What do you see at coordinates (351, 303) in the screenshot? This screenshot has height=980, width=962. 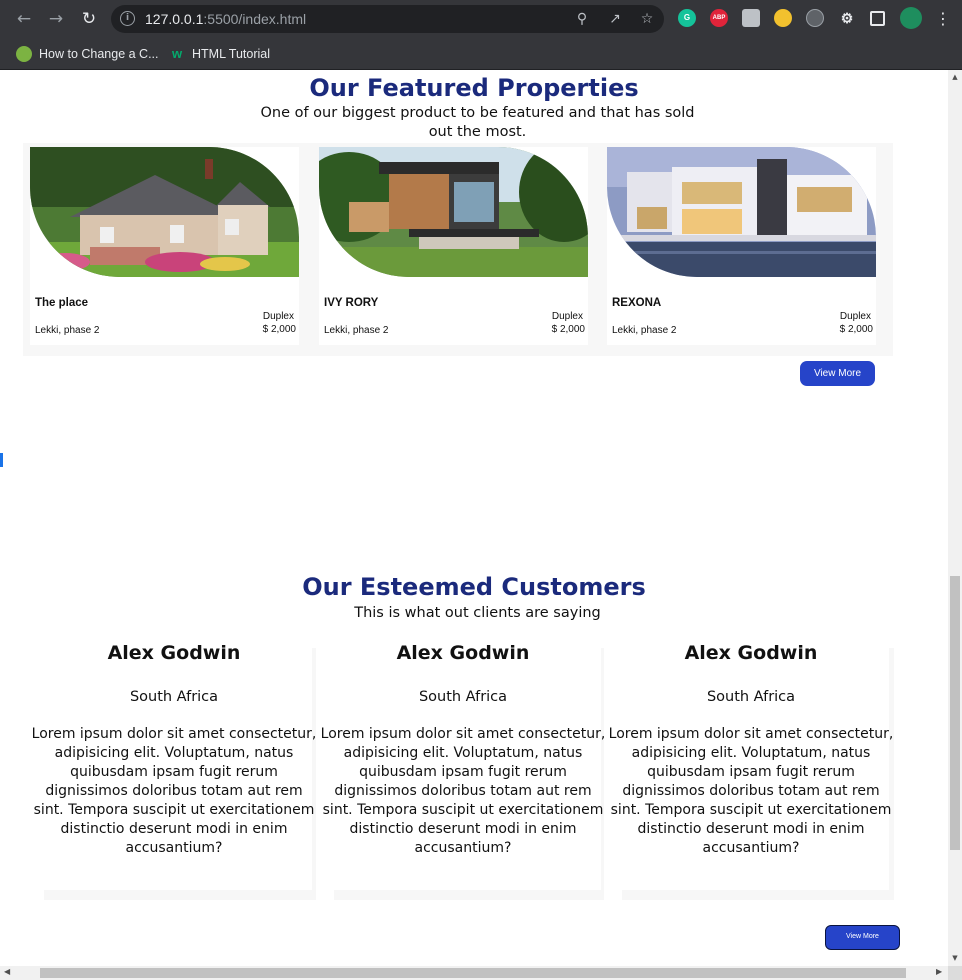 I see `property-name: IVY RORY` at bounding box center [351, 303].